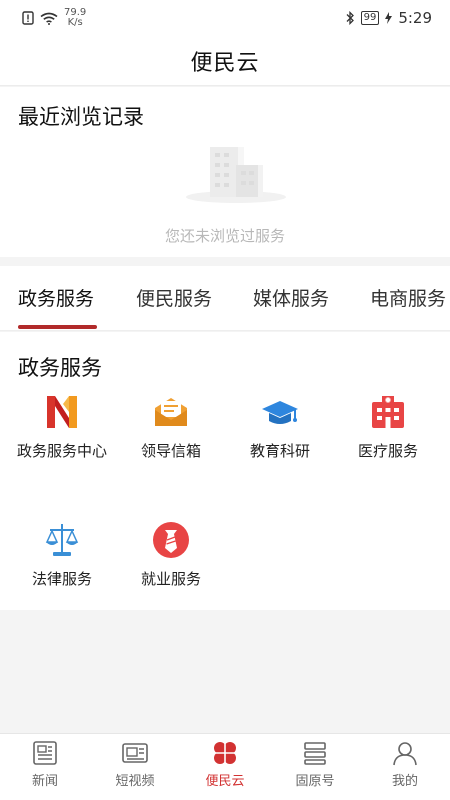  Describe the element at coordinates (135, 753) in the screenshot. I see `video-icon` at that location.